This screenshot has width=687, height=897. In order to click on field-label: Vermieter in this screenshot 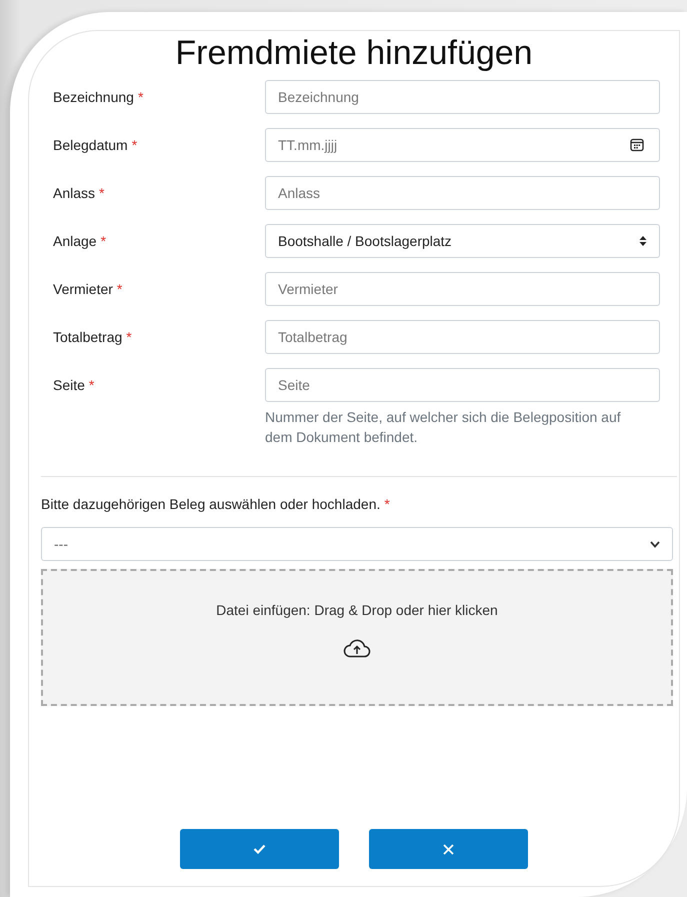, I will do `click(83, 289)`.